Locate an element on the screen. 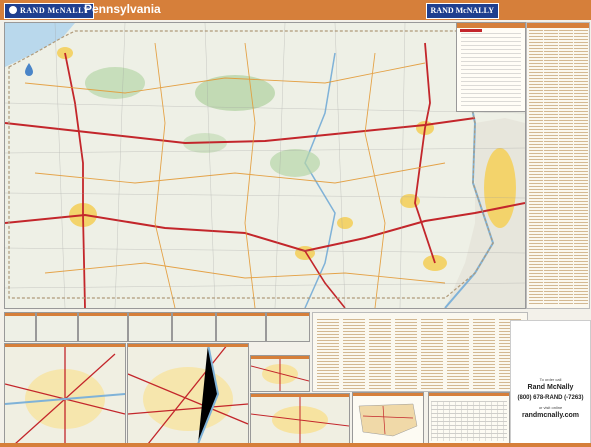 The height and width of the screenshot is (447, 591). philadelphia-urban is located at coordinates (500, 188).